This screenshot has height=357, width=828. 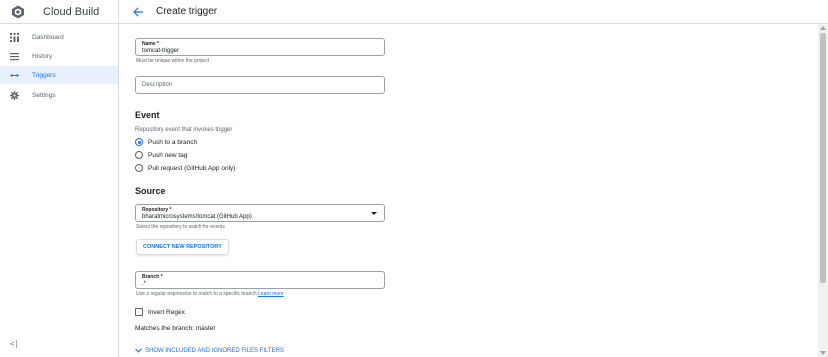 I want to click on history-list-icon, so click(x=14, y=56).